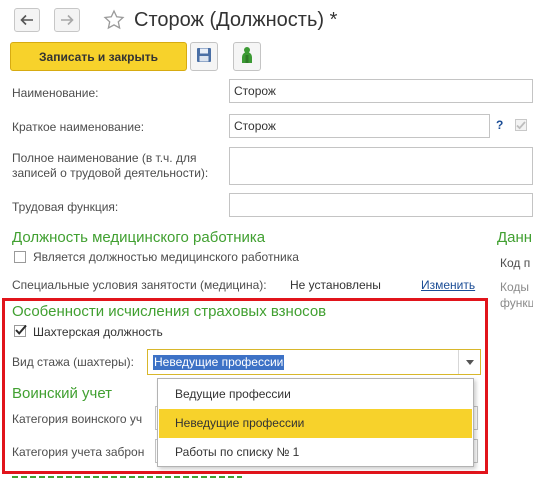 The image size is (533, 479). I want to click on option-list-1-works: Работы по списку № 1, so click(315, 452).